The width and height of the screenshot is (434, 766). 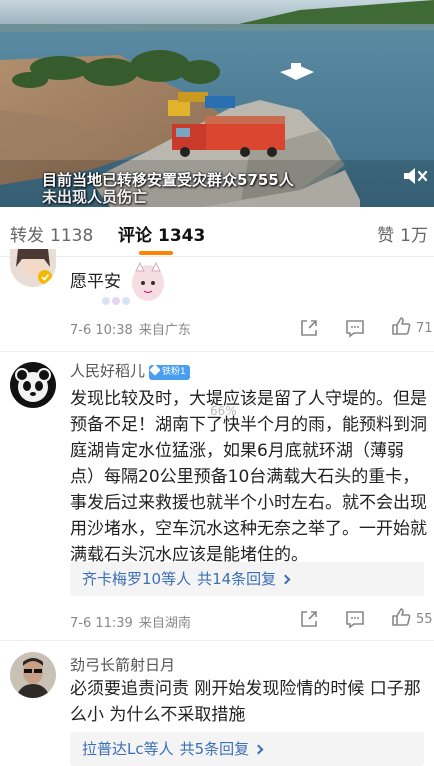 What do you see at coordinates (386, 236) in the screenshot?
I see `tab-likes-label: 赞` at bounding box center [386, 236].